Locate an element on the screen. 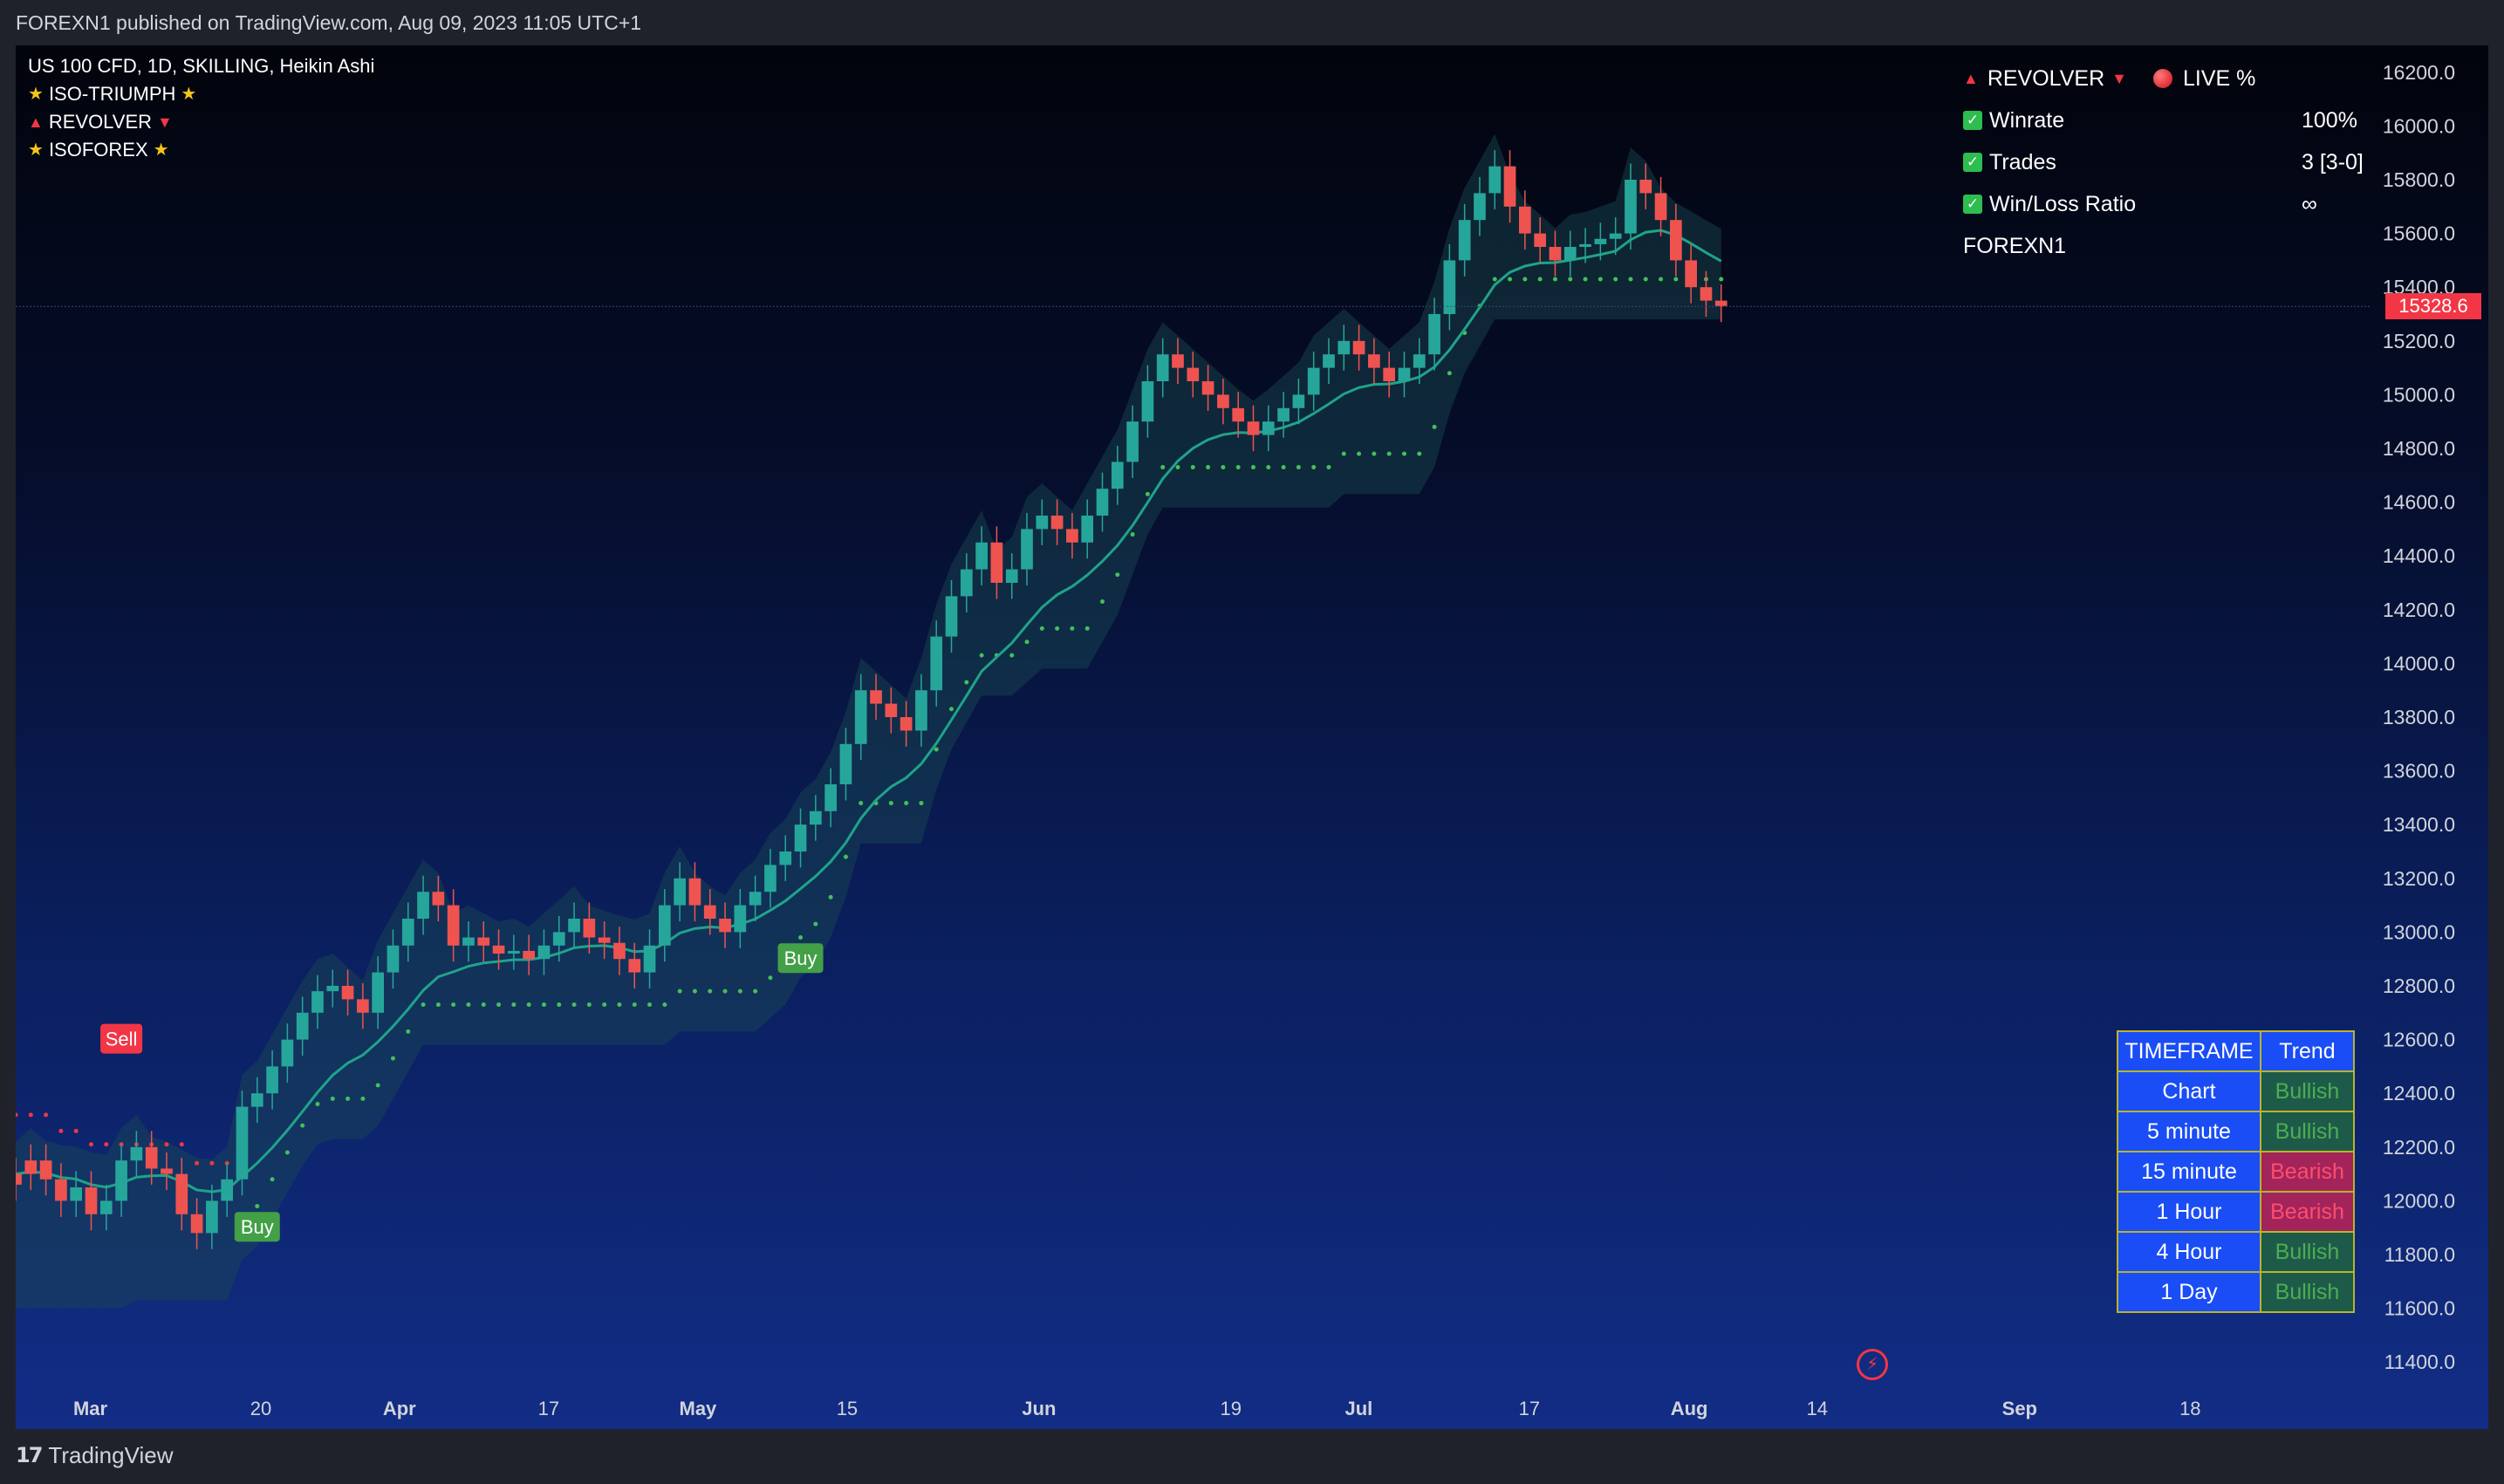 The width and height of the screenshot is (2504, 1484). time-tick-label: Mar is located at coordinates (90, 1408).